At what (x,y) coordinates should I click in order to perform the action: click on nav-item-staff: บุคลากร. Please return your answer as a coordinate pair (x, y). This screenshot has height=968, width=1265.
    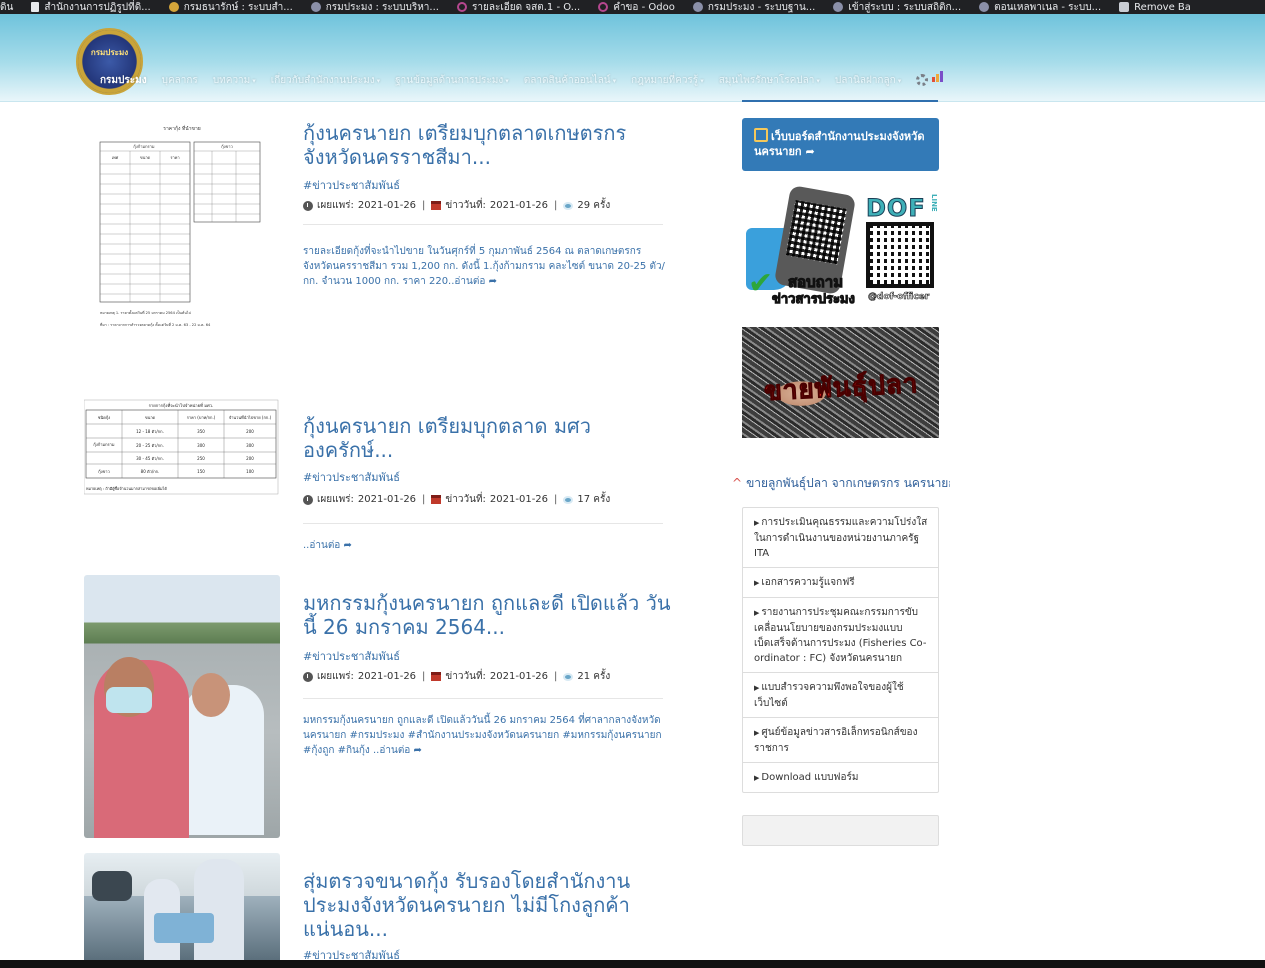
    Looking at the image, I should click on (180, 80).